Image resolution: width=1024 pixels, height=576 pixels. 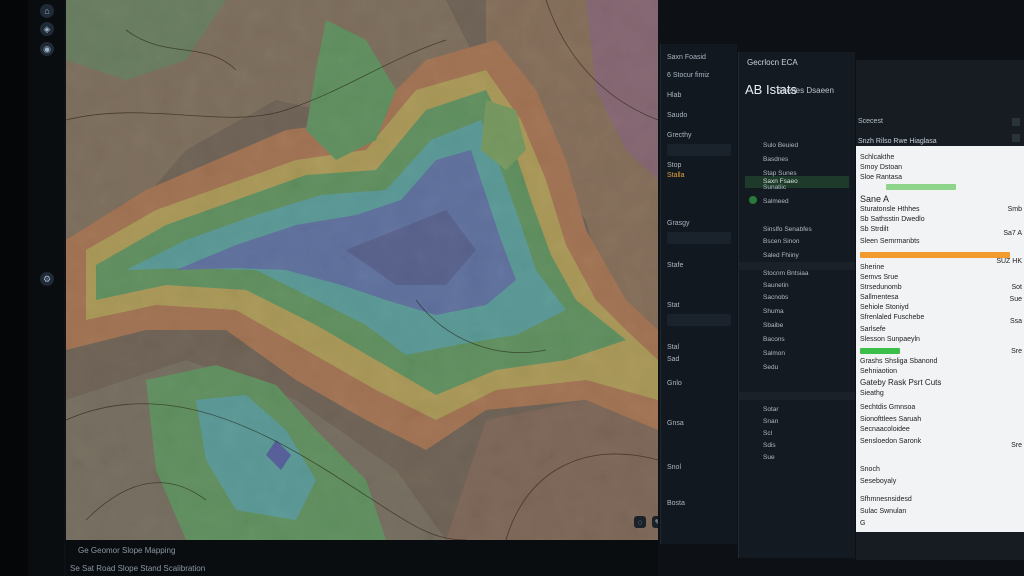 What do you see at coordinates (883, 511) in the screenshot?
I see `report-line: Sulac Swnulan` at bounding box center [883, 511].